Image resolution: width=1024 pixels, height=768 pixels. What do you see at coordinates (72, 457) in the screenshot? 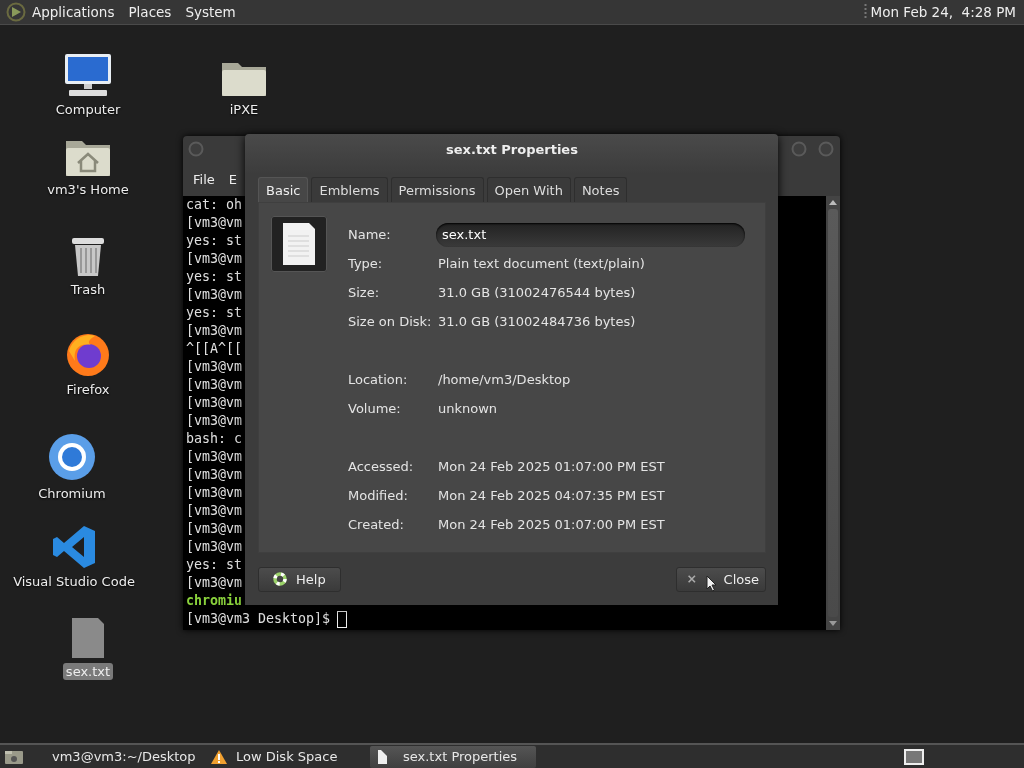
I see `ring-icon` at bounding box center [72, 457].